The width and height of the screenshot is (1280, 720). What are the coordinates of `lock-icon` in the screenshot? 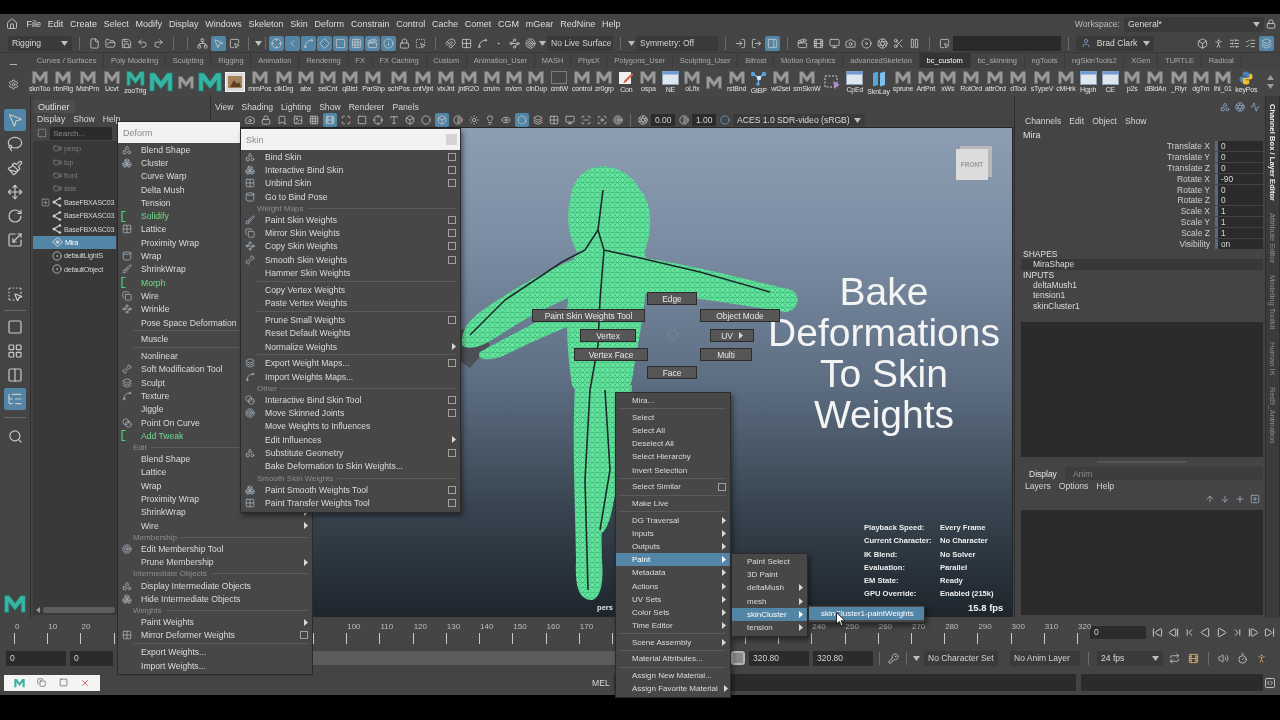 It's located at (404, 43).